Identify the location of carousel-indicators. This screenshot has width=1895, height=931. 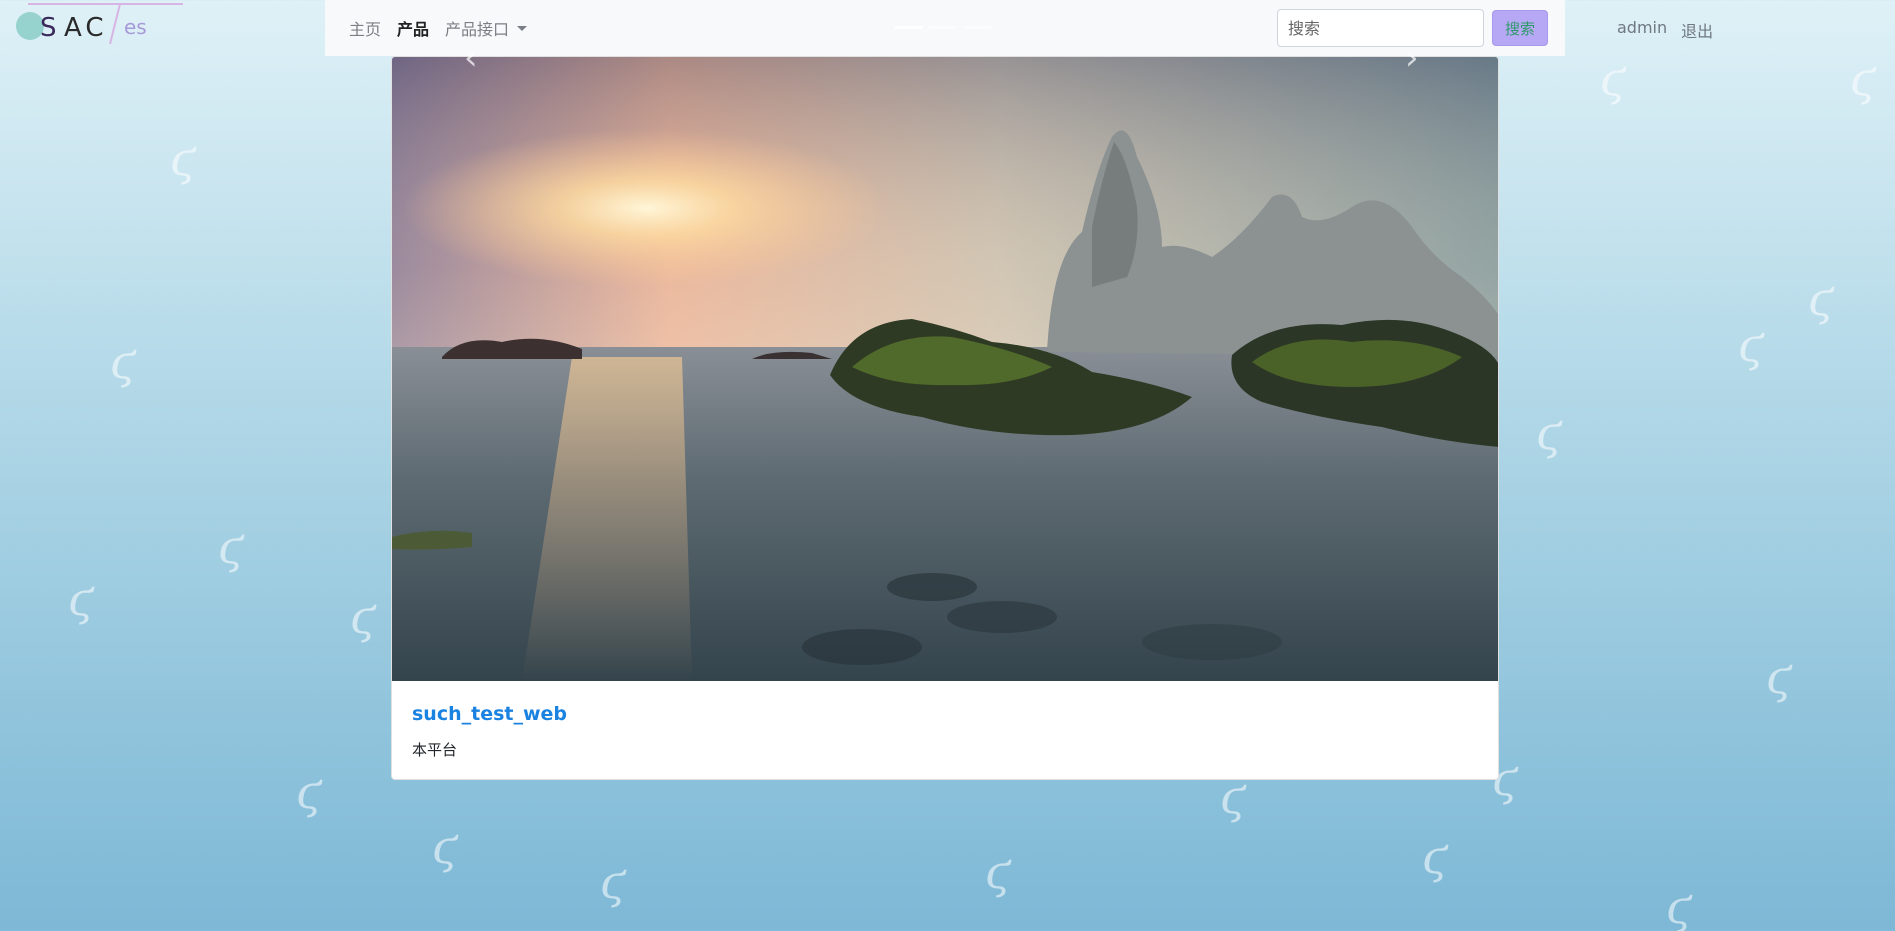
(943, 27).